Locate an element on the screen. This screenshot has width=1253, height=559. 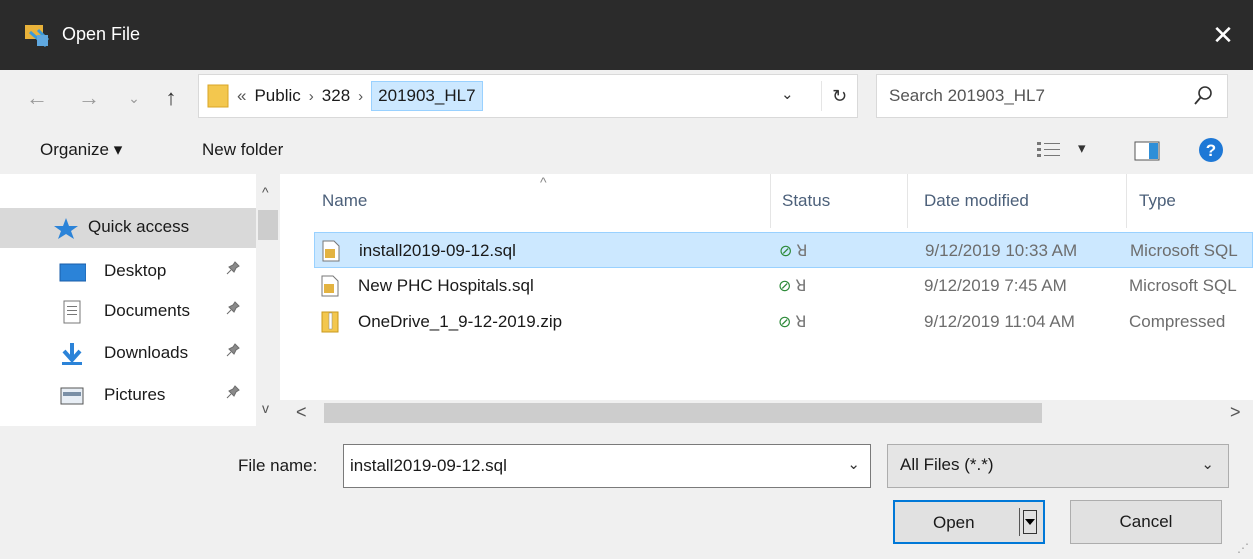
desktop-icon is located at coordinates (72, 272).